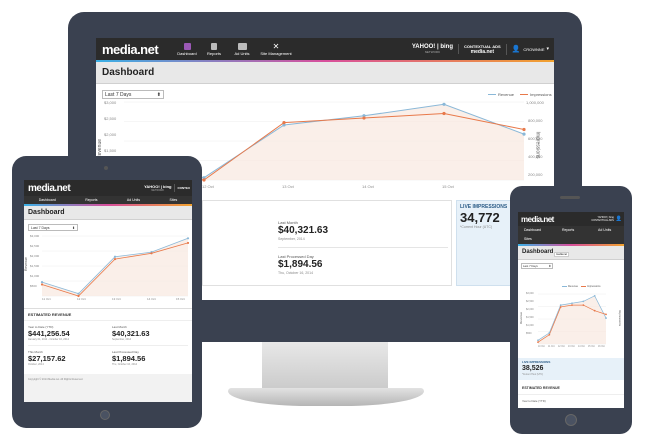 Image resolution: width=645 pixels, height=441 pixels. What do you see at coordinates (242, 46) in the screenshot?
I see `ad-units-icon` at bounding box center [242, 46].